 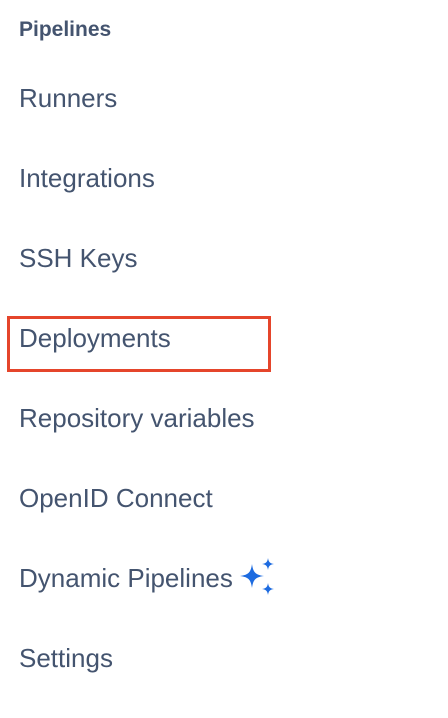 I want to click on nav-item-label: OpenID Connect, so click(x=116, y=498).